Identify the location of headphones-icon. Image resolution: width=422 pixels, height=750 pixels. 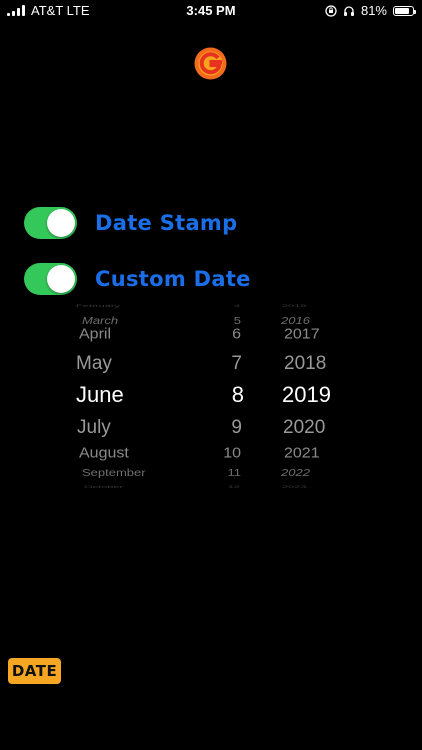
(348, 10).